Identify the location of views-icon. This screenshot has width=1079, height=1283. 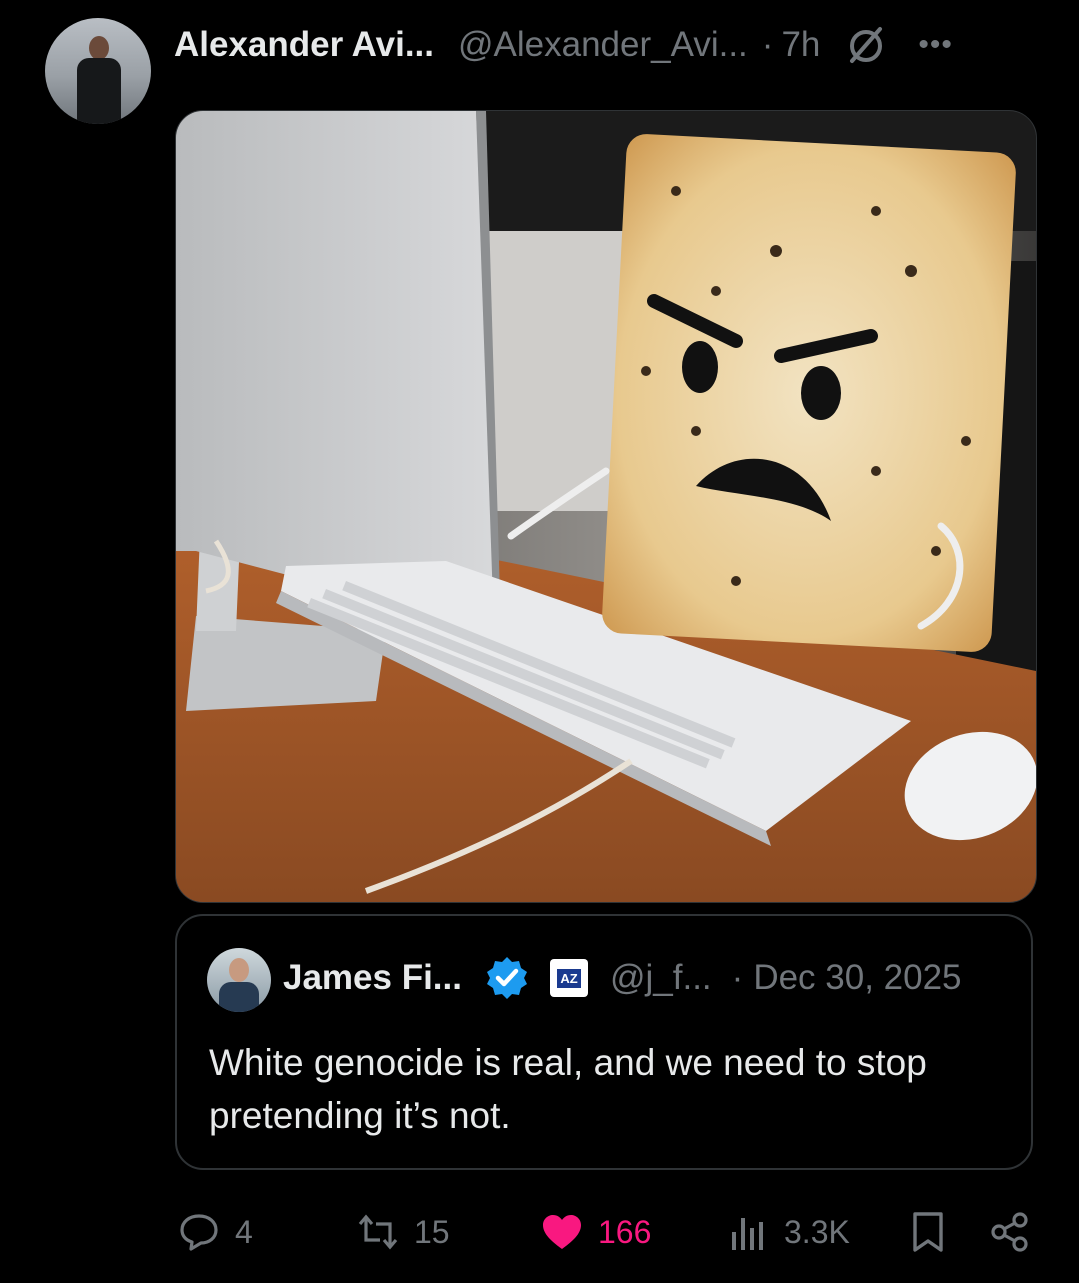
(747, 1234).